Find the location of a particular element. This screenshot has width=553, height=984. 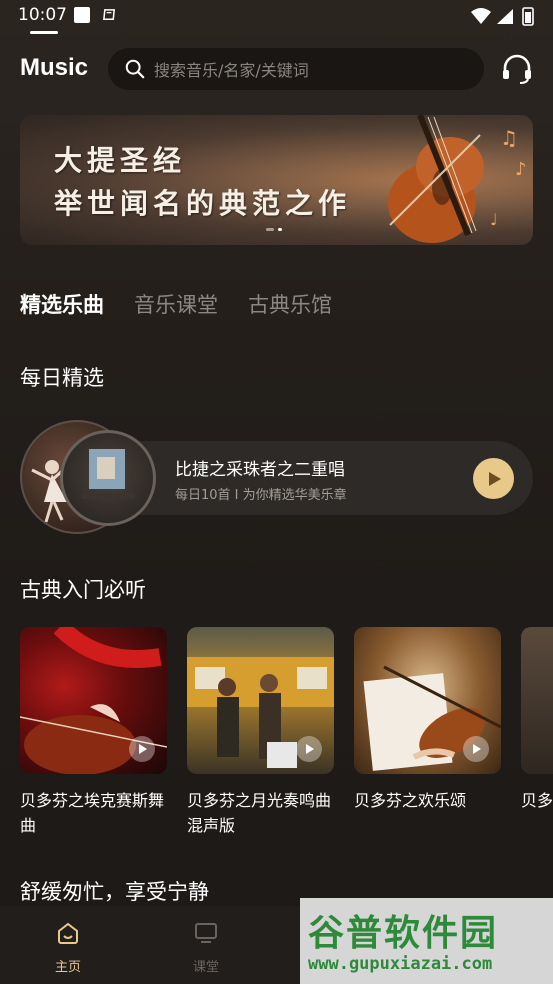

banner-title: 大提圣经 is located at coordinates (120, 160).